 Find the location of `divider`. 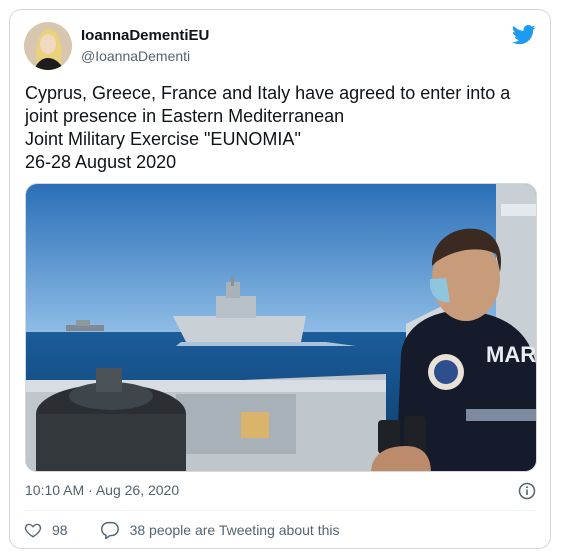

divider is located at coordinates (280, 510).